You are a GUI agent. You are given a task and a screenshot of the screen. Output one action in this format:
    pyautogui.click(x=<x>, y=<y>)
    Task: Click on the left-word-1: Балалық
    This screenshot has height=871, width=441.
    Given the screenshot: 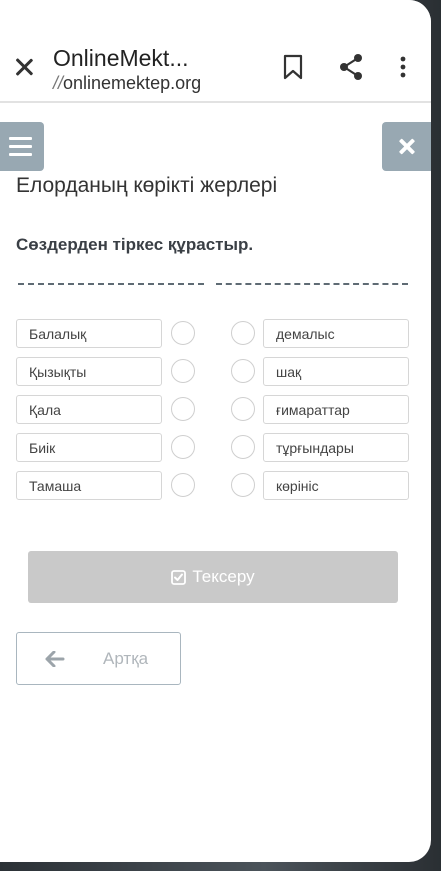 What is the action you would take?
    pyautogui.click(x=89, y=333)
    